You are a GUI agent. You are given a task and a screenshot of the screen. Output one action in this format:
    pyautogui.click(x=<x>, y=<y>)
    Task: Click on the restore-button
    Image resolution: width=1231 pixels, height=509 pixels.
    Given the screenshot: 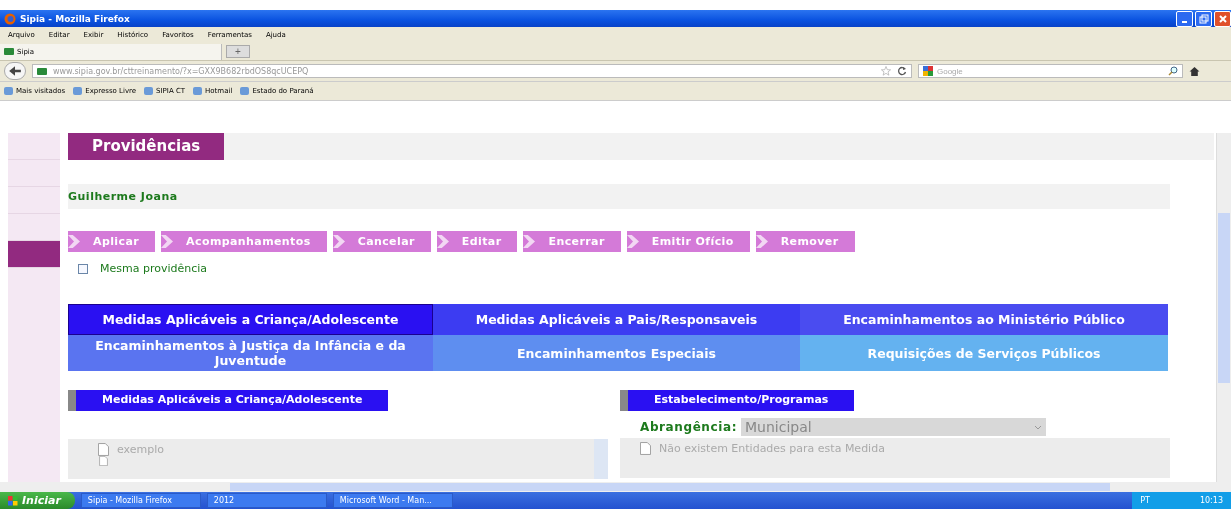 What is the action you would take?
    pyautogui.click(x=1203, y=18)
    